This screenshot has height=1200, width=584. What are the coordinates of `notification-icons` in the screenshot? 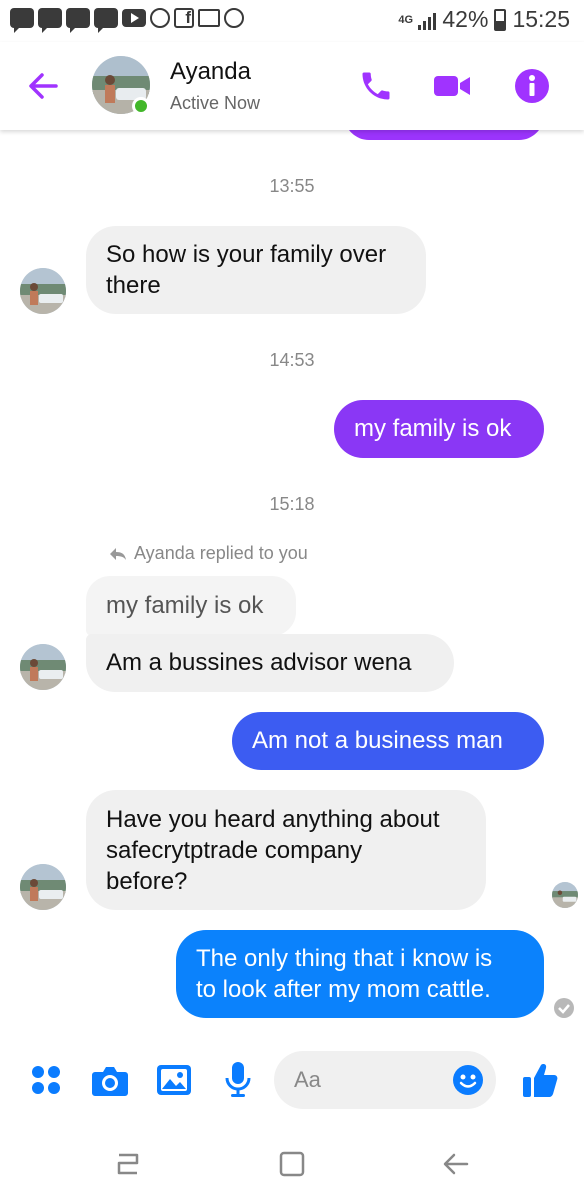 It's located at (127, 20).